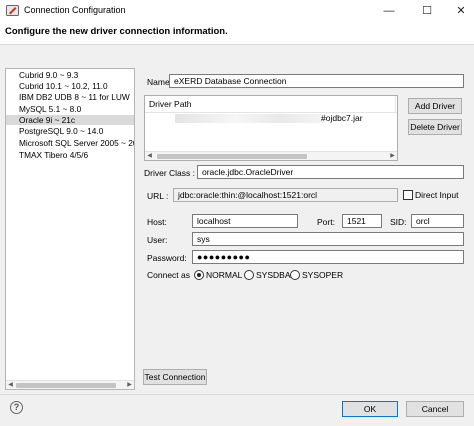 The height and width of the screenshot is (426, 474). I want to click on test-connection-button: Test Connection, so click(175, 377).